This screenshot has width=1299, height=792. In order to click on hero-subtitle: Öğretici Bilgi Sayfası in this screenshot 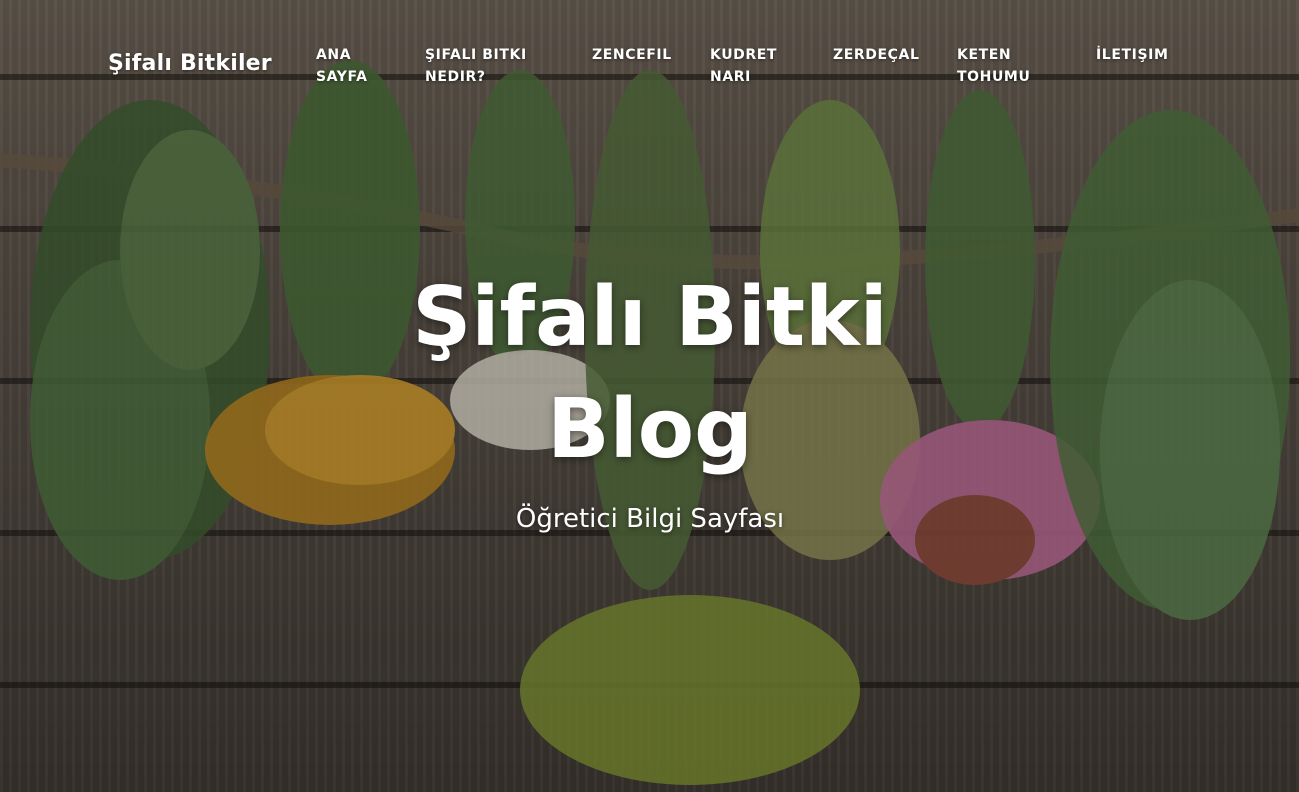, I will do `click(650, 519)`.